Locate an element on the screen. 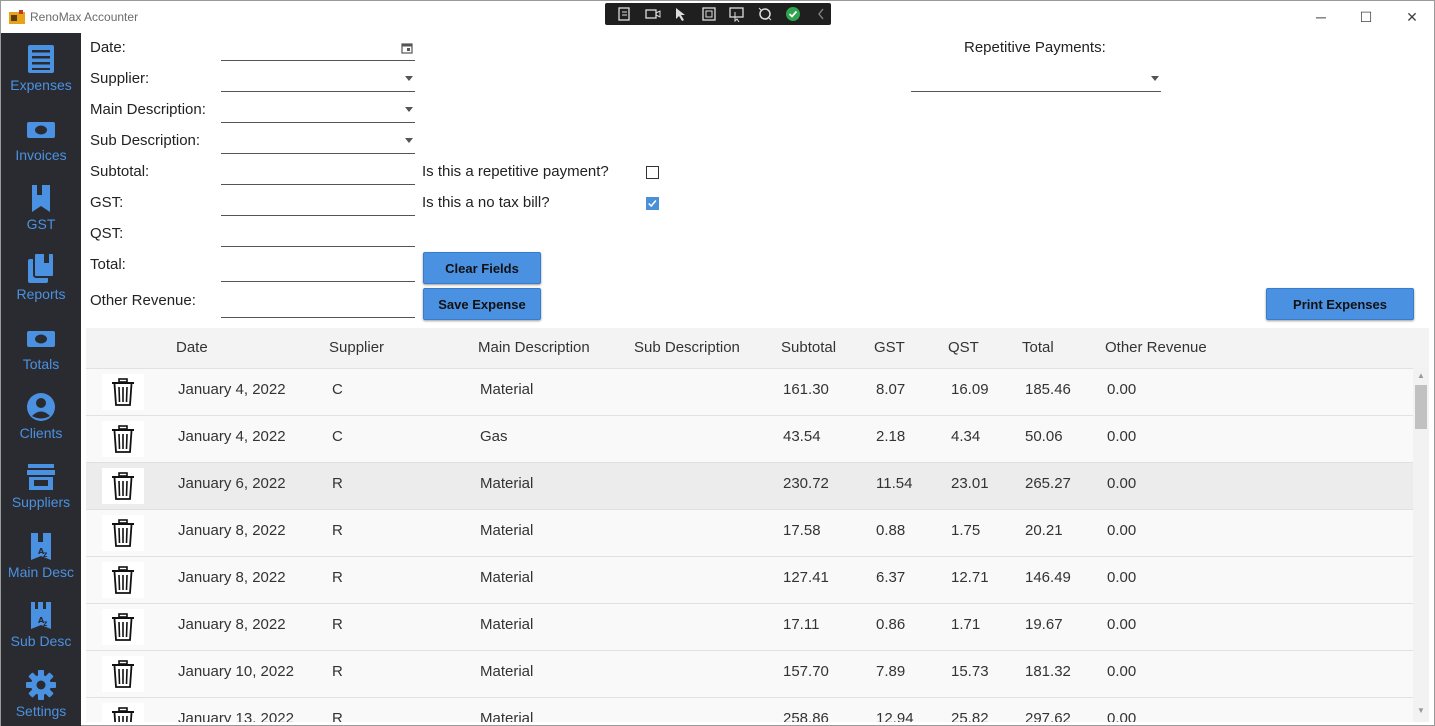 The height and width of the screenshot is (726, 1435). column-header-main-description: Main Description is located at coordinates (534, 347).